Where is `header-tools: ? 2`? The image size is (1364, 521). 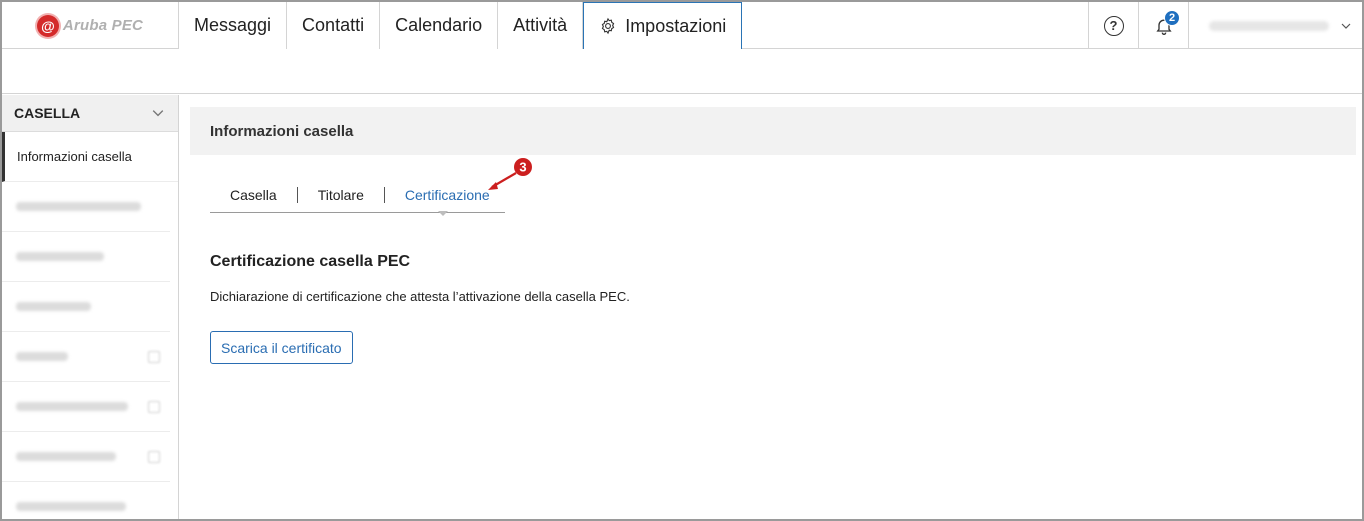 header-tools: ? 2 is located at coordinates (1225, 25).